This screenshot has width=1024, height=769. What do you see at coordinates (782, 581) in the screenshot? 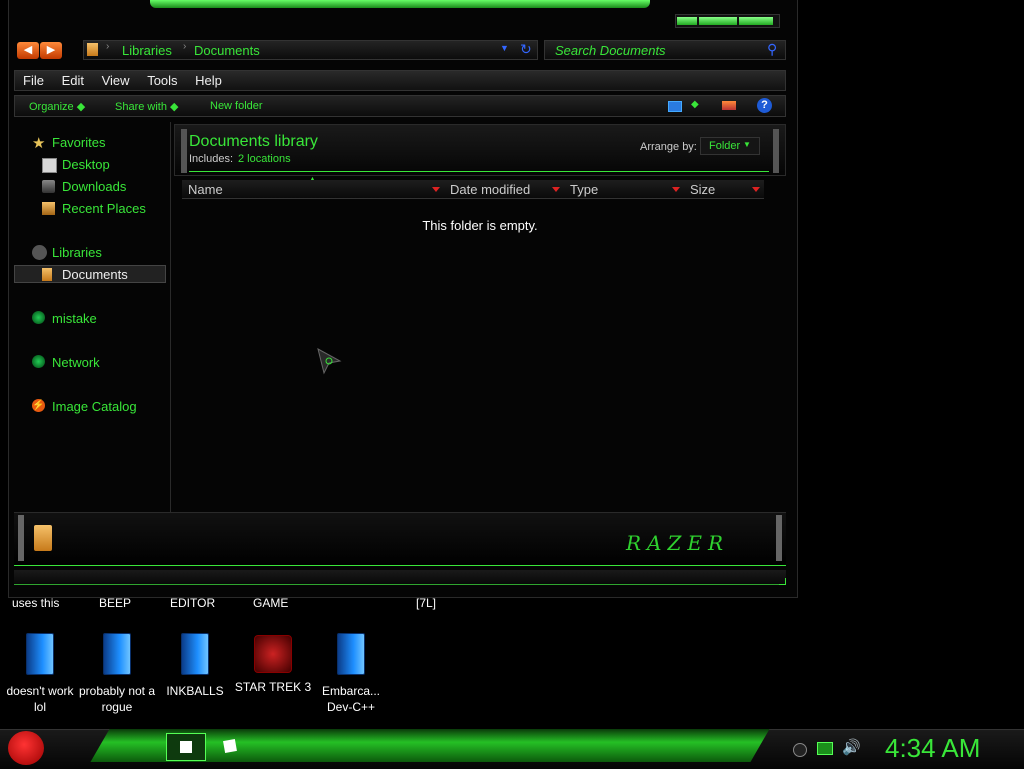
I see `resize-grip-icon` at bounding box center [782, 581].